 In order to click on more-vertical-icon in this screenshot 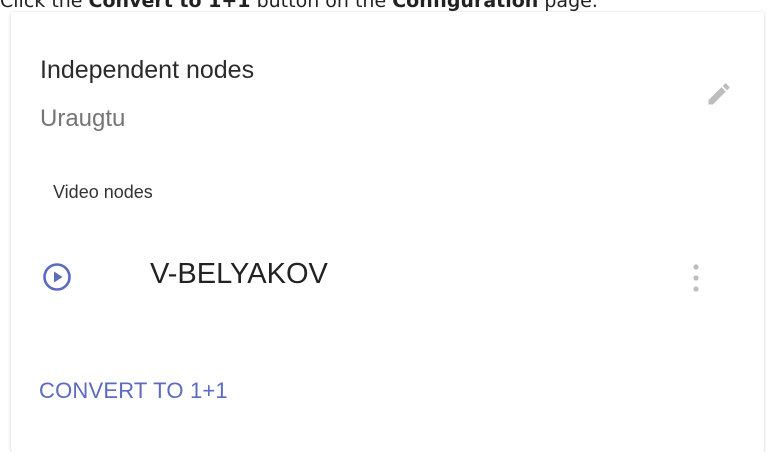, I will do `click(696, 278)`.